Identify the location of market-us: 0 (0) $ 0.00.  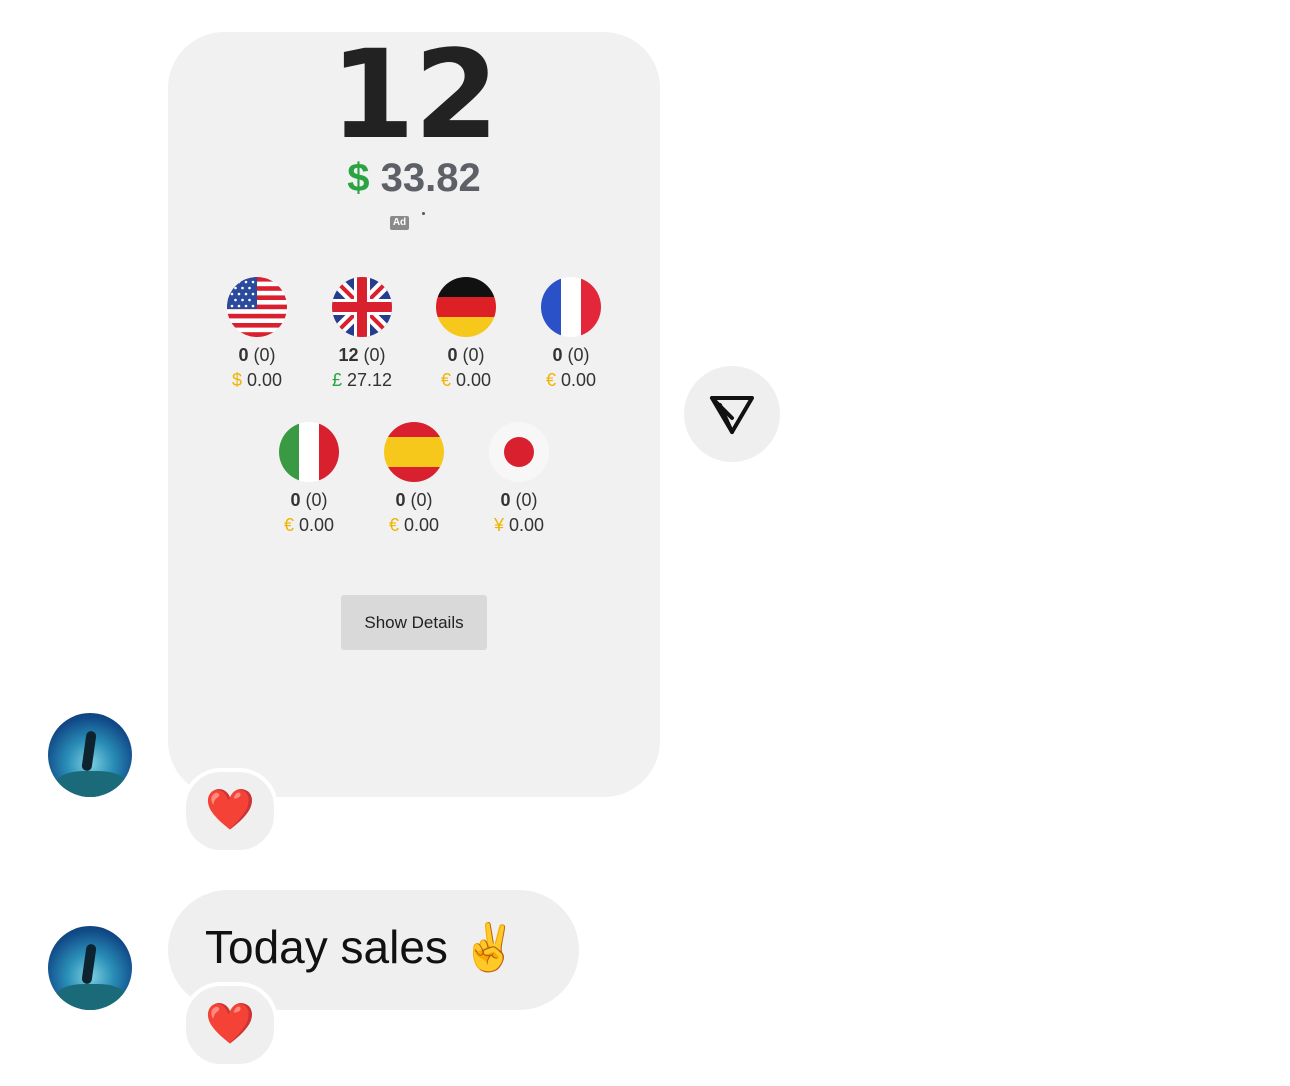
(257, 334).